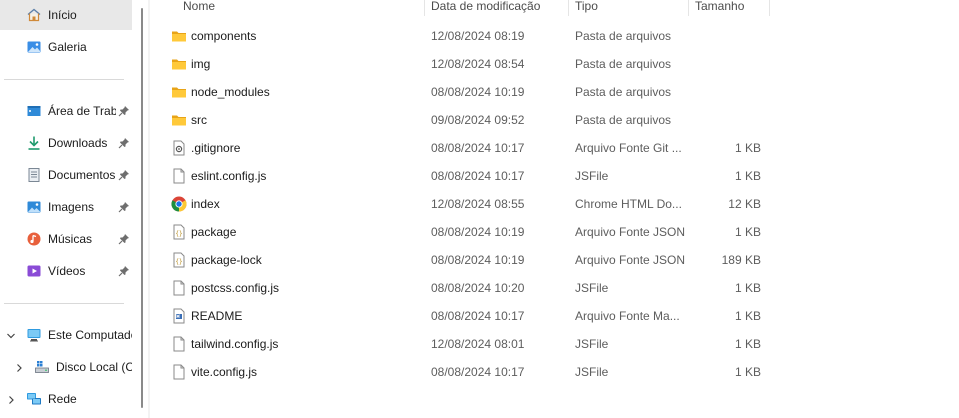 This screenshot has height=418, width=959. Describe the element at coordinates (478, 120) in the screenshot. I see `file-date: 09/08/2024 09:52` at that location.